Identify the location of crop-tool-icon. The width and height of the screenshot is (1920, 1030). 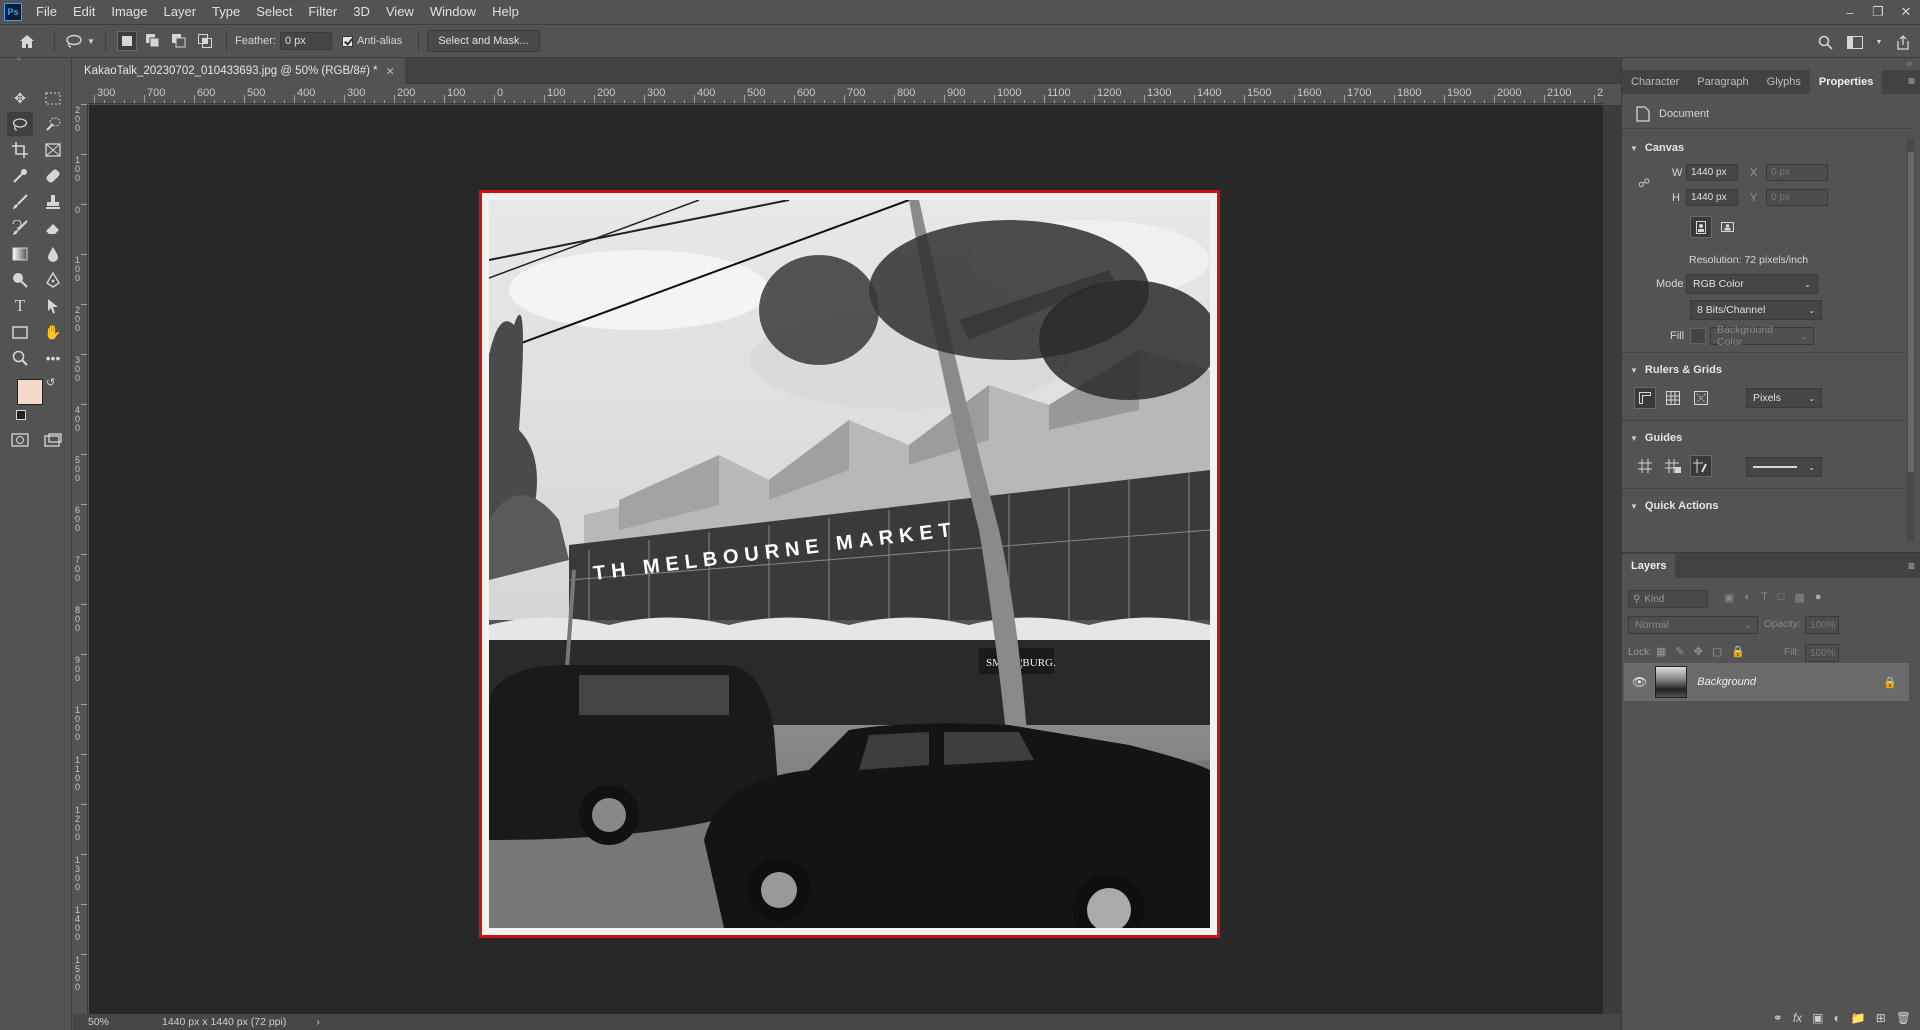
(20, 150).